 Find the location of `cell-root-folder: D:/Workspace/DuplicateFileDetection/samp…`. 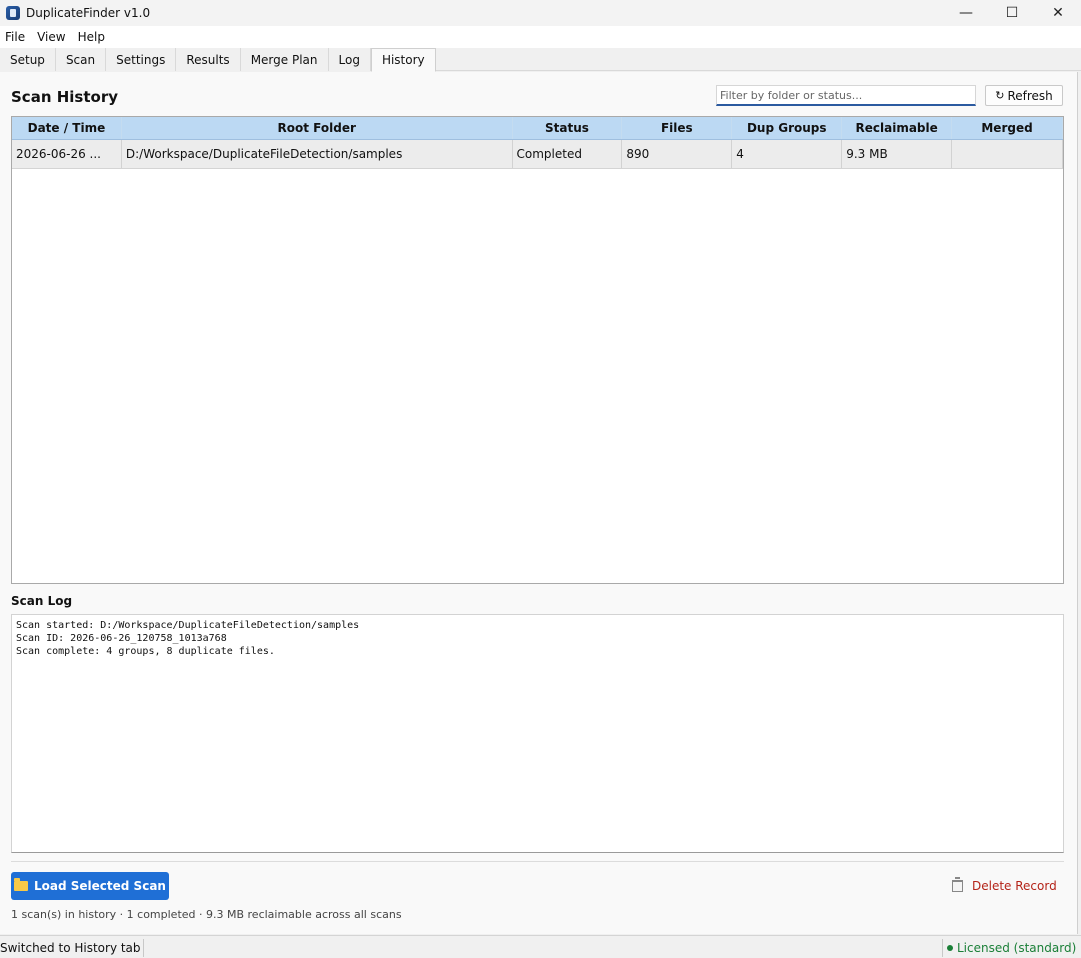

cell-root-folder: D:/Workspace/DuplicateFileDetection/samp… is located at coordinates (317, 154).